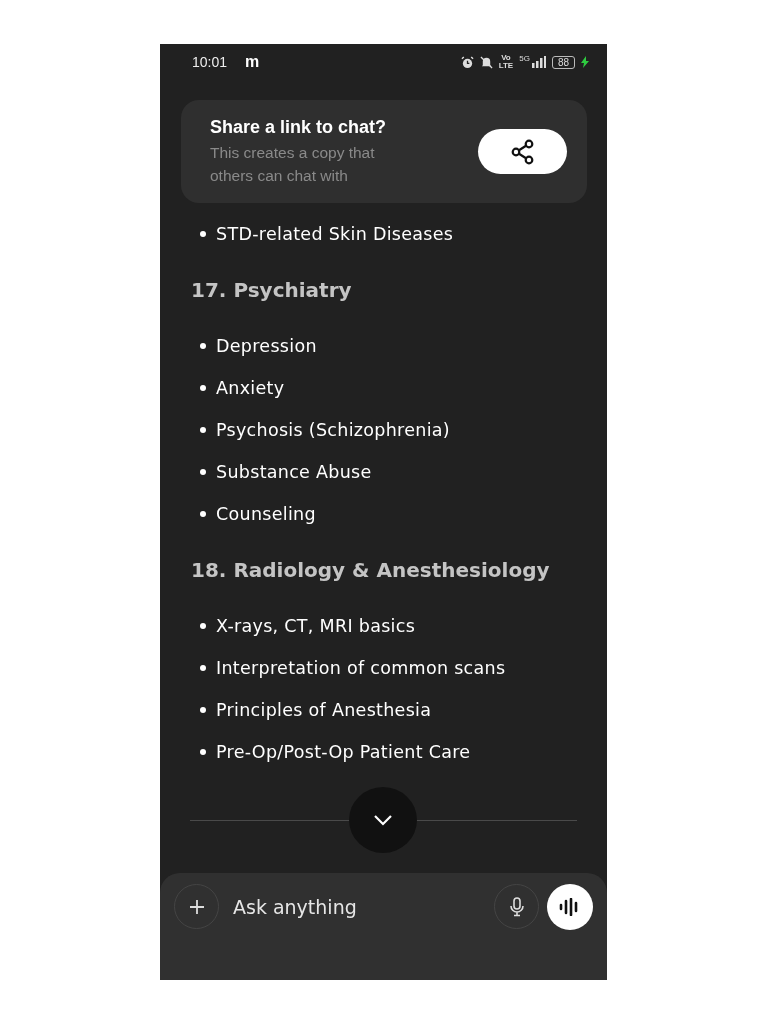 The image size is (768, 1024). Describe the element at coordinates (516, 906) in the screenshot. I see `microphone-icon` at that location.